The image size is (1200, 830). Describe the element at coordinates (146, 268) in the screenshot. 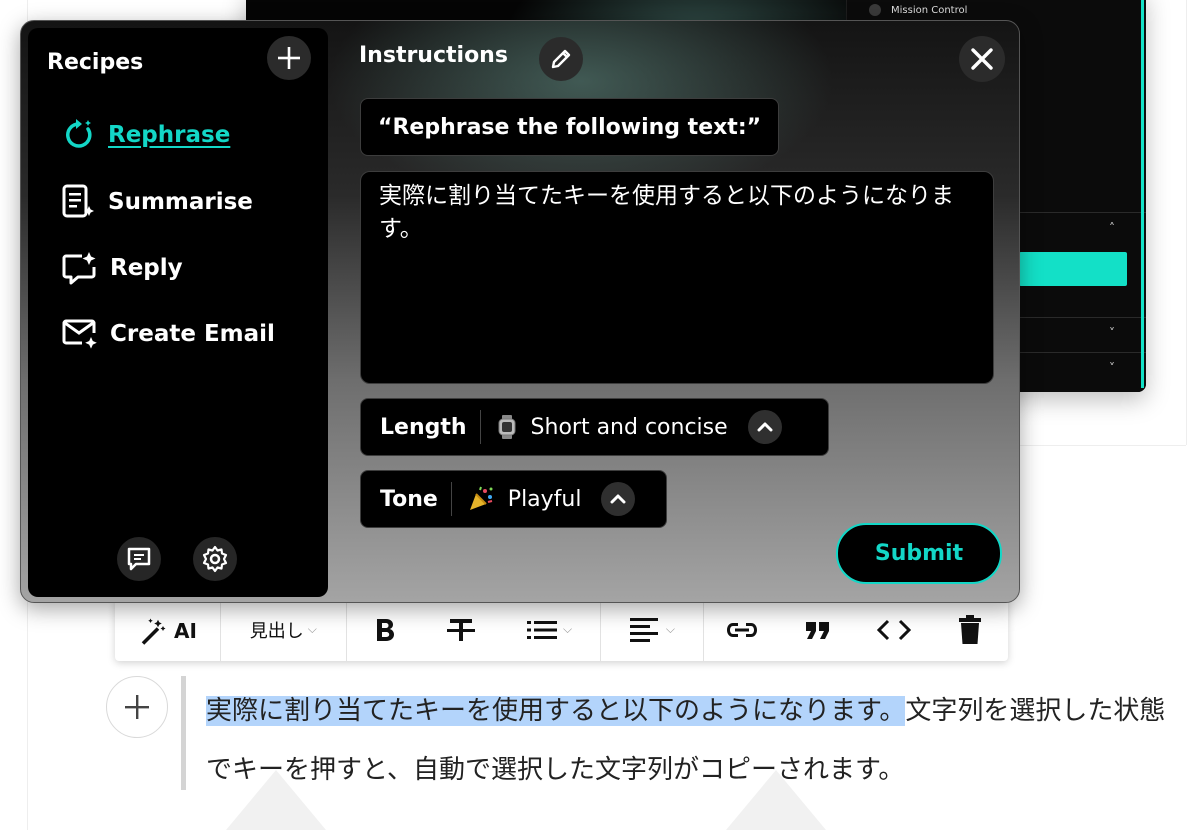

I see `recipe-label: Reply` at that location.